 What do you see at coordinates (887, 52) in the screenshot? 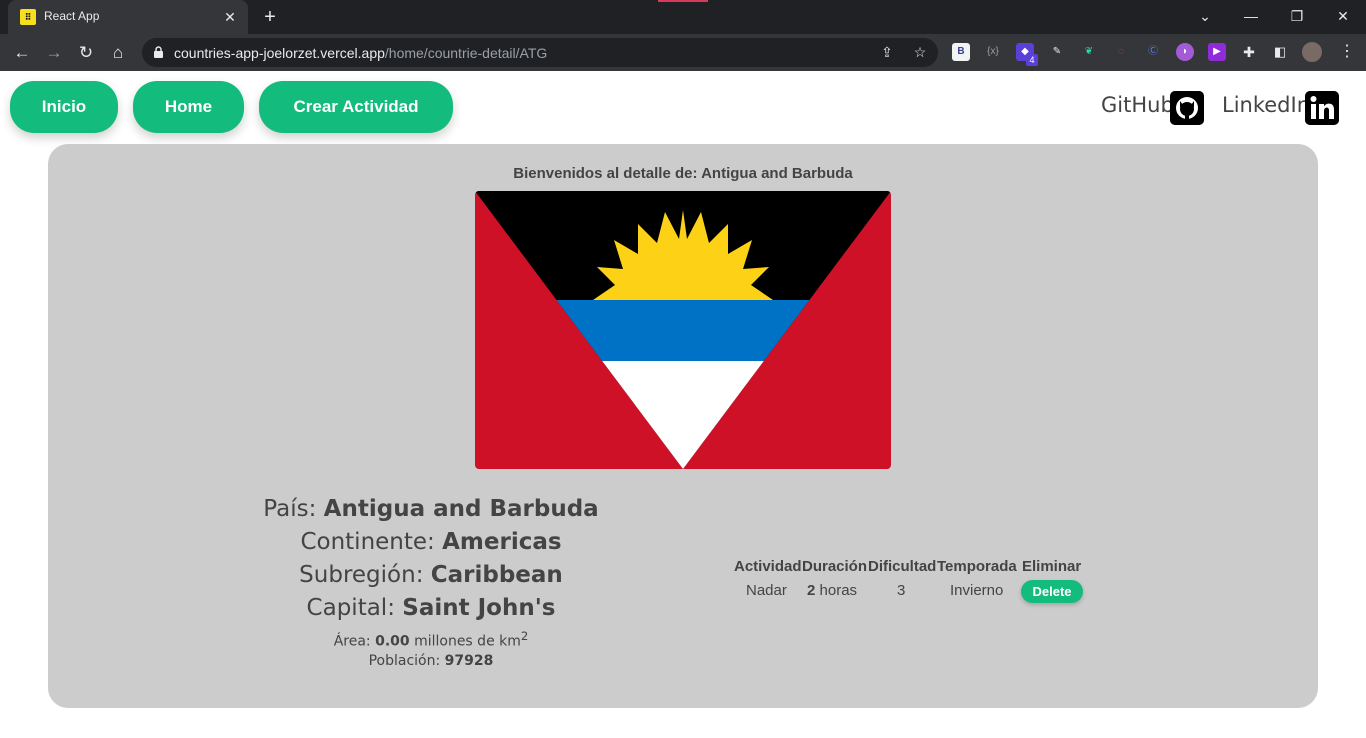
I see `share-icon: ⇪` at bounding box center [887, 52].